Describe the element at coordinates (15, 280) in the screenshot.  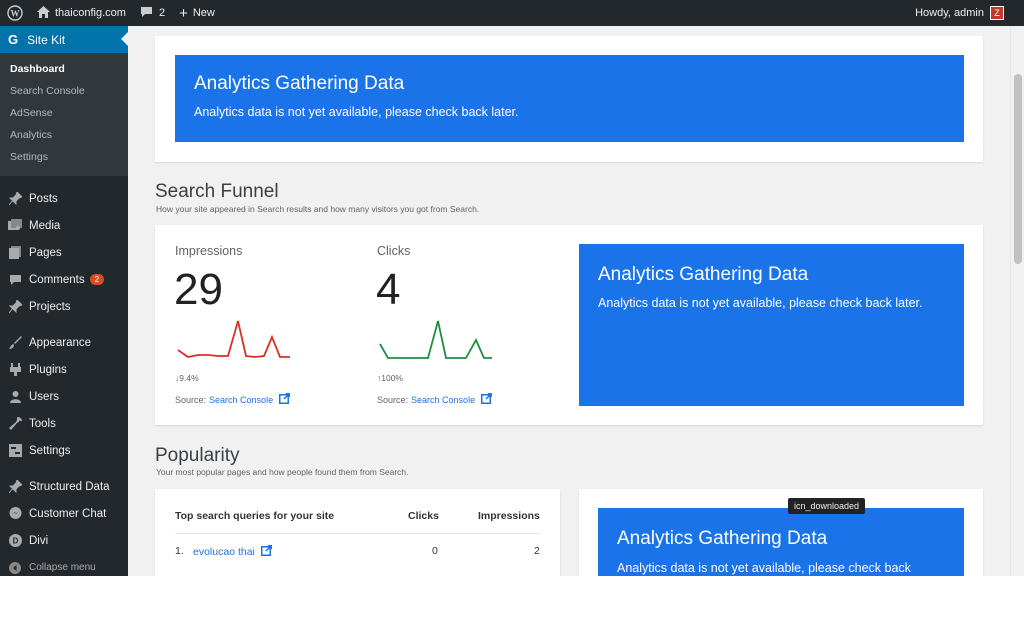
I see `comments-icon` at that location.